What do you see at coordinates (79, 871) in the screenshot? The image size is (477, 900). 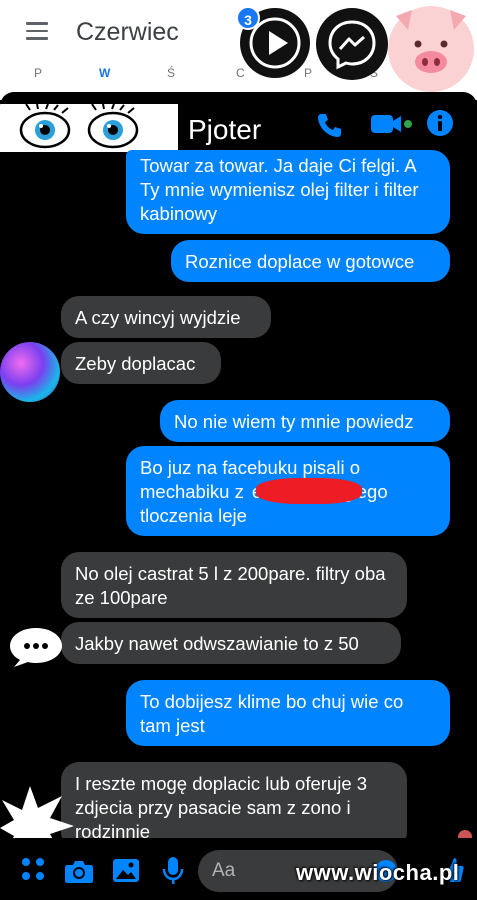 I see `camera-icon` at bounding box center [79, 871].